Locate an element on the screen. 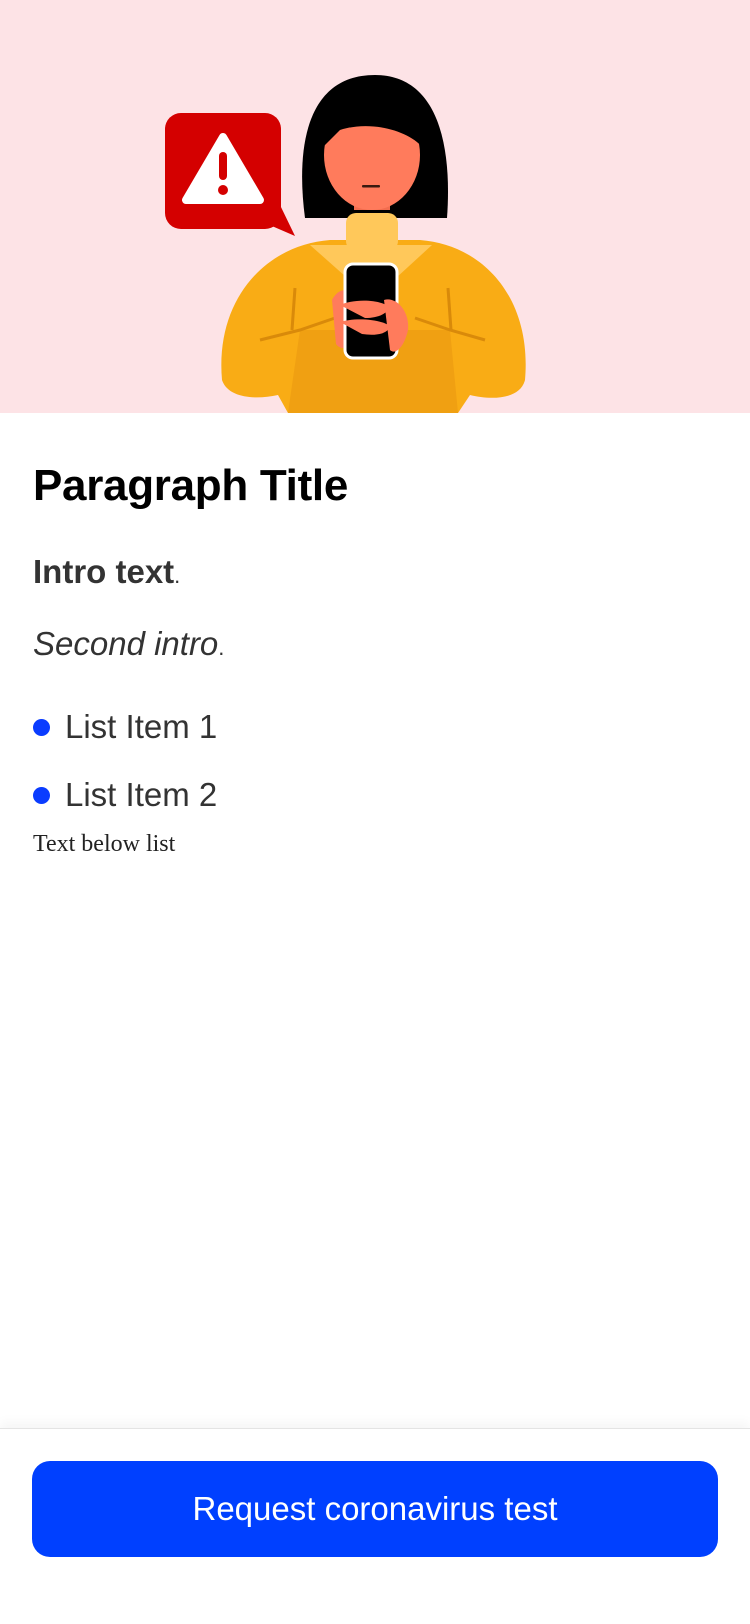 This screenshot has width=750, height=1624. intro-suffix: . is located at coordinates (177, 575).